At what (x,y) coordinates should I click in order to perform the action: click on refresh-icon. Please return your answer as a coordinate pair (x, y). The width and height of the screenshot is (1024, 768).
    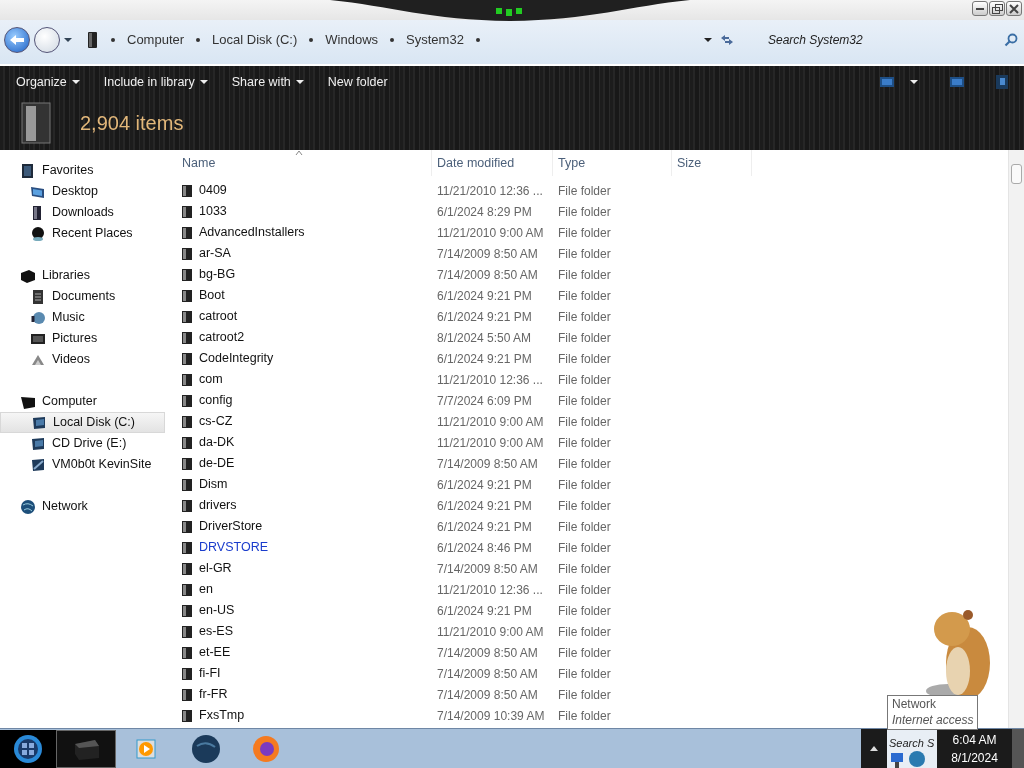
    Looking at the image, I should click on (727, 40).